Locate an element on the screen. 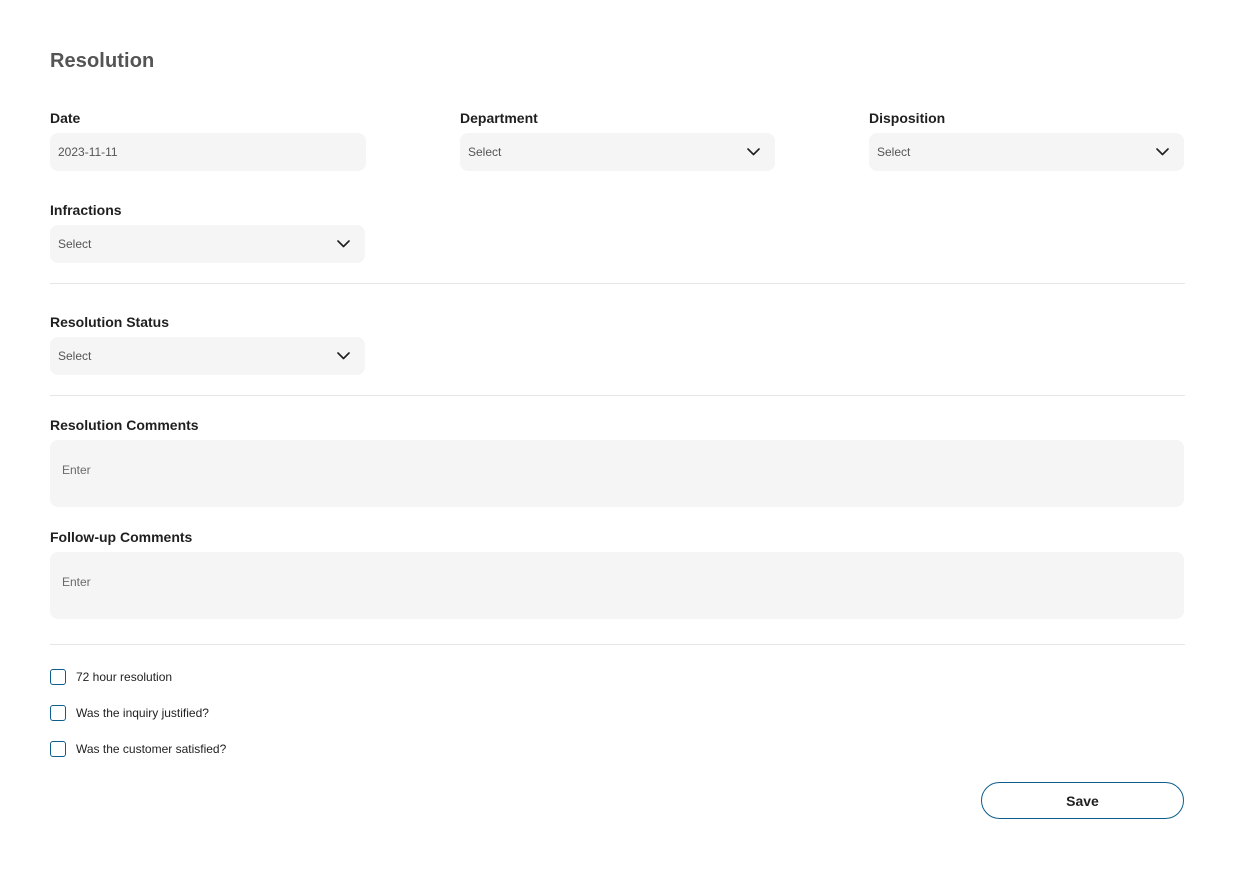  resolution-comments-placeholder: Enter is located at coordinates (76, 470).